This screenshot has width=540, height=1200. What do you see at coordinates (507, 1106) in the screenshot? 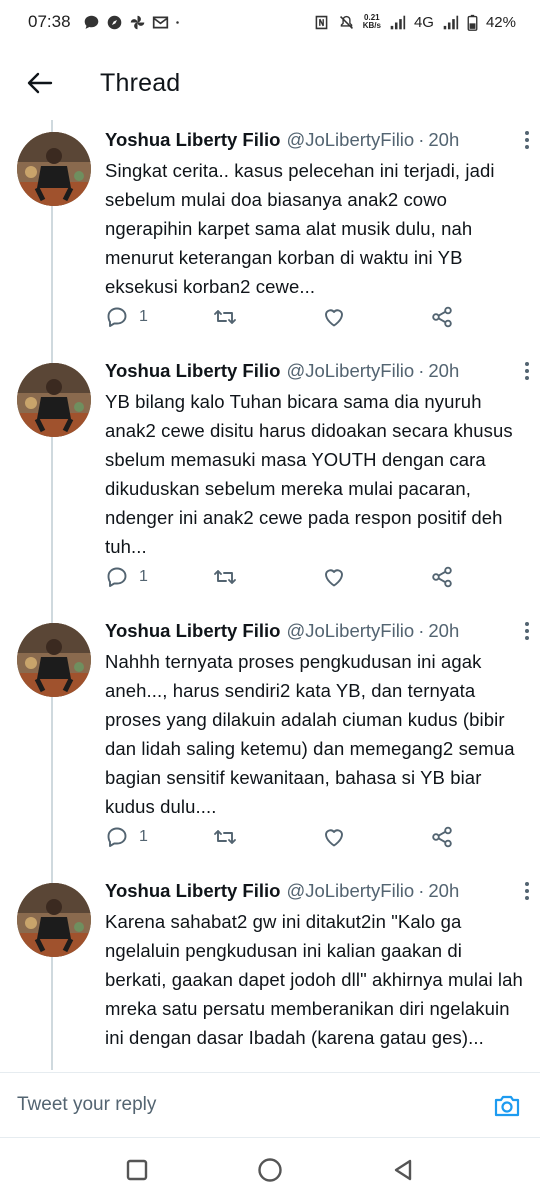
I see `camera-icon` at bounding box center [507, 1106].